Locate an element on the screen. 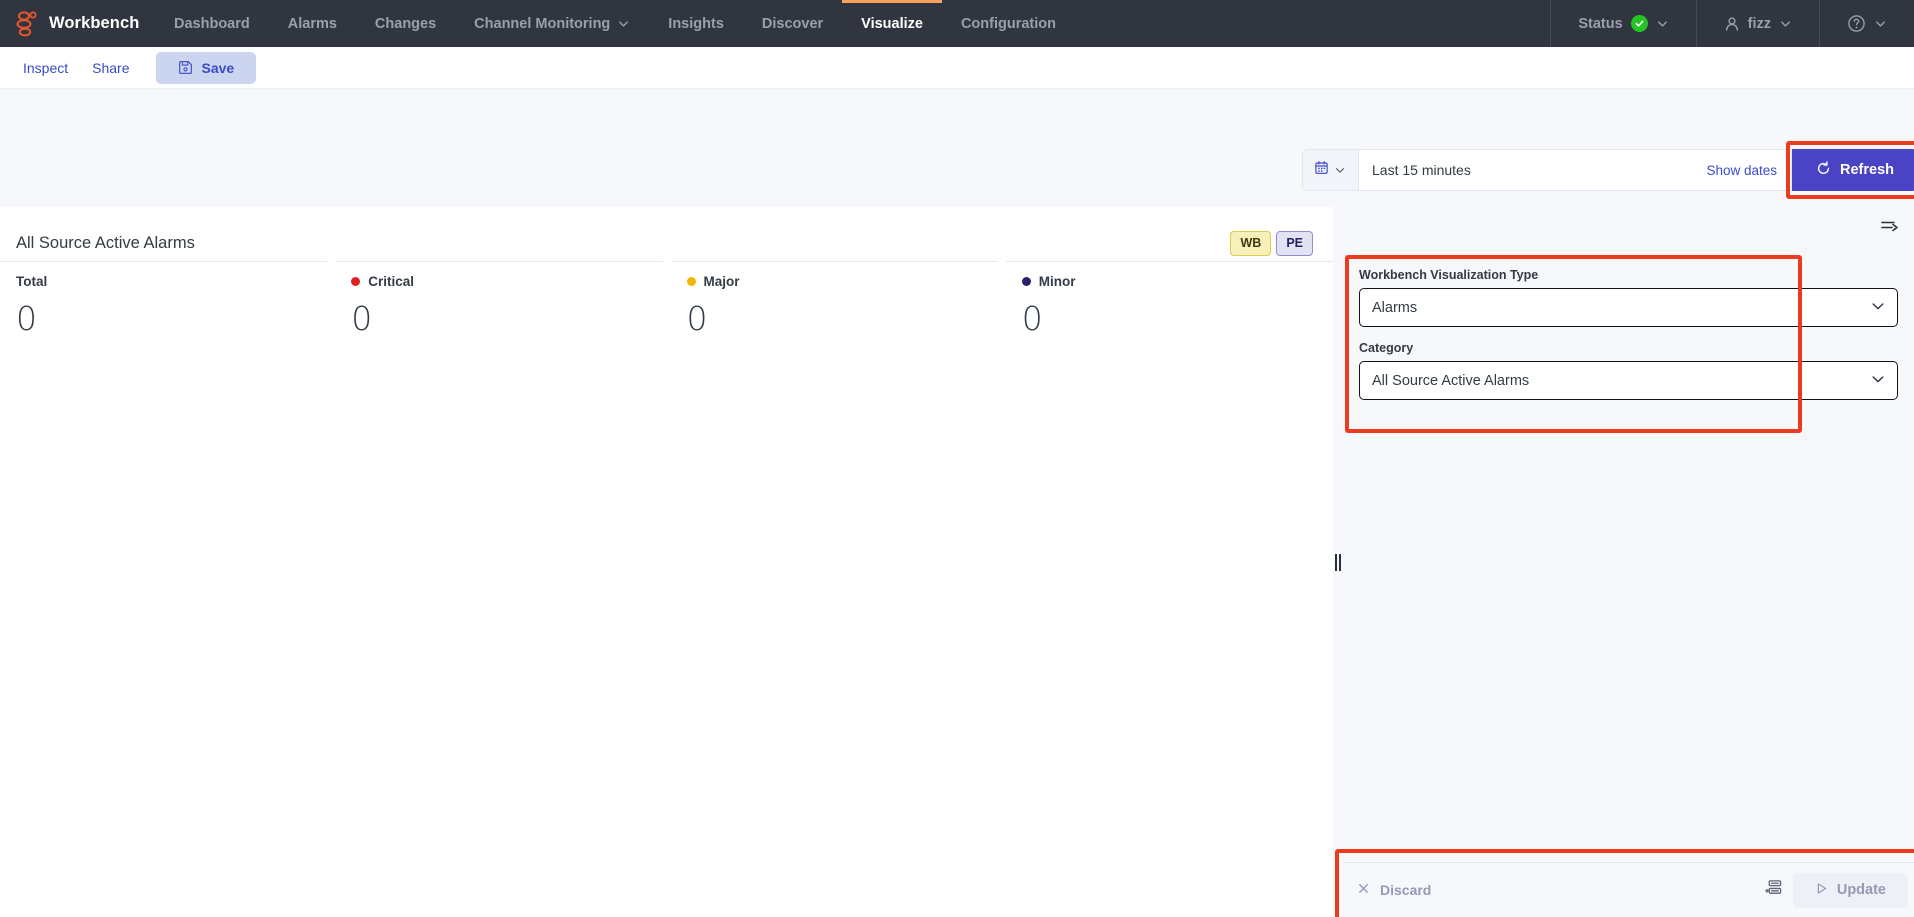 This screenshot has width=1914, height=917. calendar-quick-select-button is located at coordinates (1331, 170).